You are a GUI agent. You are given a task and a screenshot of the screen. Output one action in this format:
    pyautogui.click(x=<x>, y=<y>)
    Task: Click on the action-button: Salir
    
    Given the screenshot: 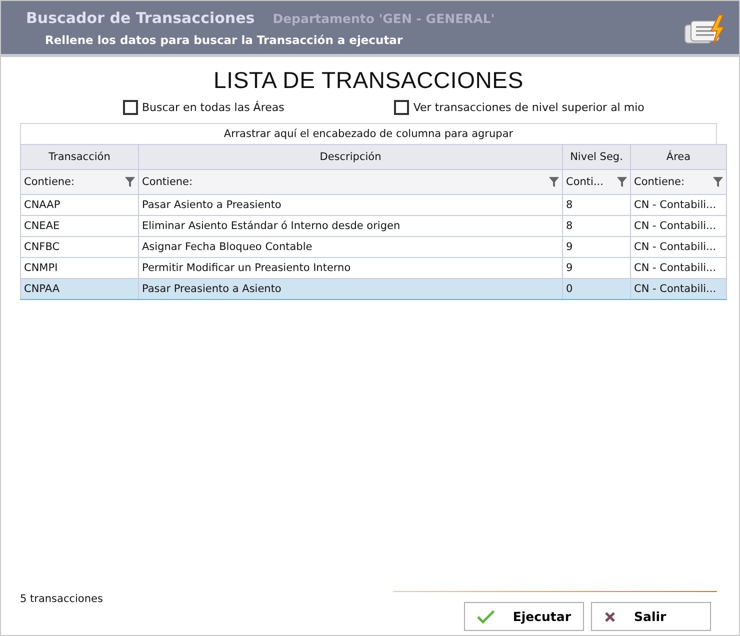 What is the action you would take?
    pyautogui.click(x=651, y=616)
    